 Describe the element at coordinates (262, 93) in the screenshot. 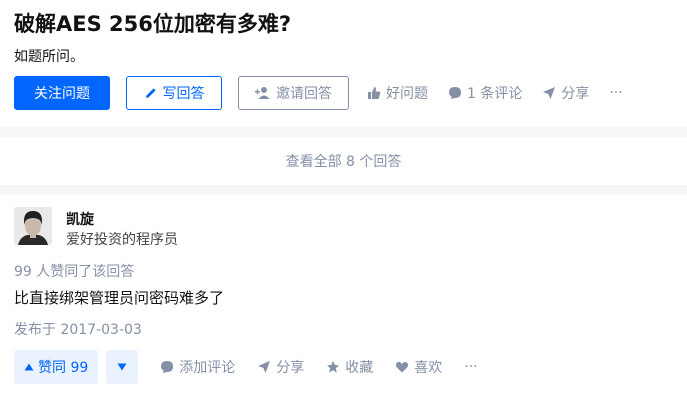

I see `add-user-icon` at that location.